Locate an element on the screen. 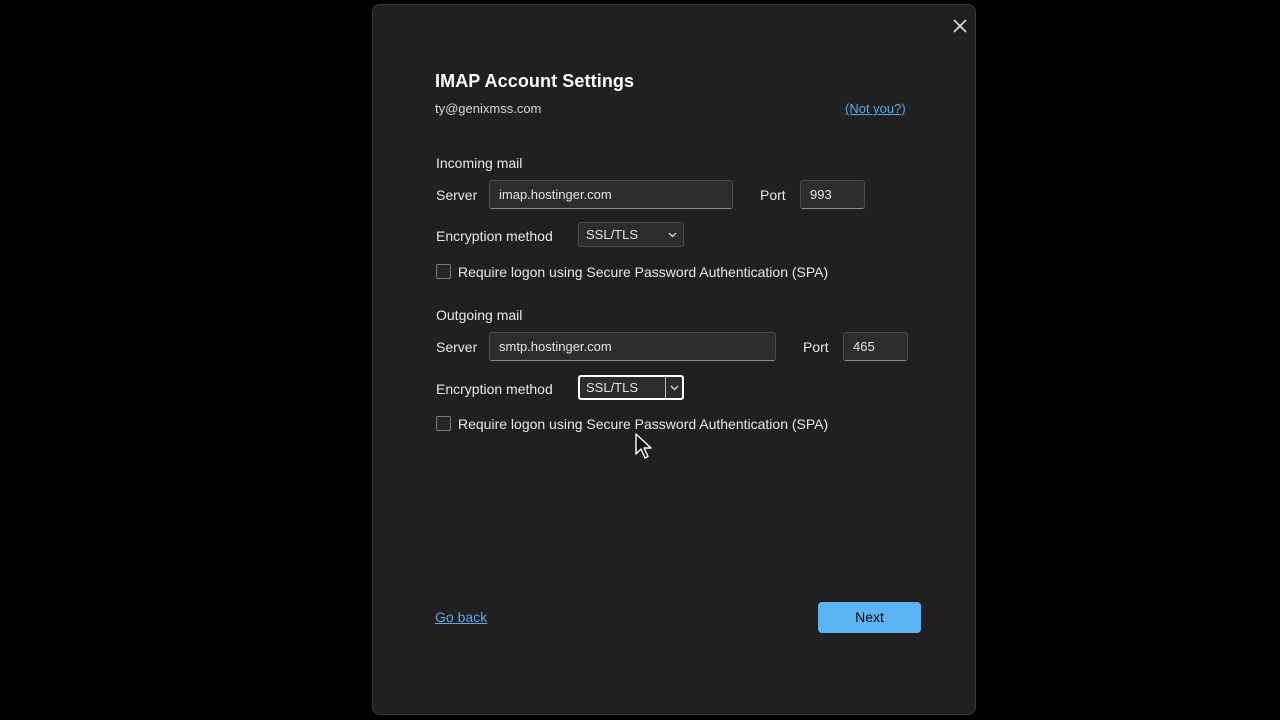  outgoing-encryption-value: SSL/TLS is located at coordinates (612, 387).